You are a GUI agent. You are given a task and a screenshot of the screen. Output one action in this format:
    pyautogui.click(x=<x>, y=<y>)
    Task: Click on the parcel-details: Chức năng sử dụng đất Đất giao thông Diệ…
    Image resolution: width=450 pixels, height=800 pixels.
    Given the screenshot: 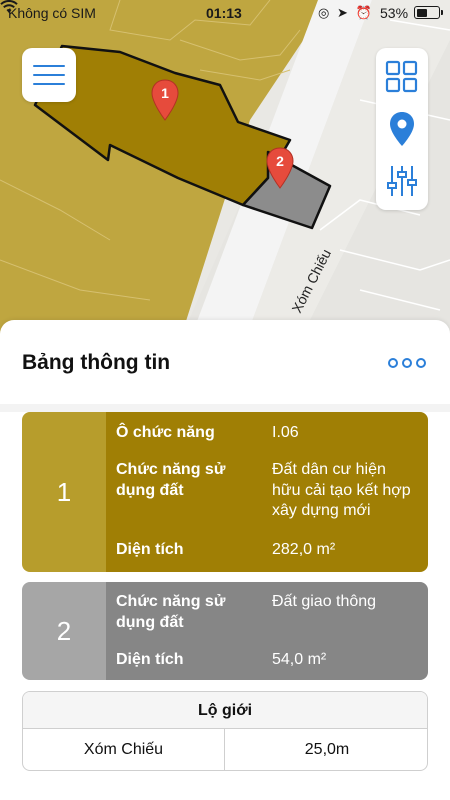 What is the action you would take?
    pyautogui.click(x=267, y=631)
    